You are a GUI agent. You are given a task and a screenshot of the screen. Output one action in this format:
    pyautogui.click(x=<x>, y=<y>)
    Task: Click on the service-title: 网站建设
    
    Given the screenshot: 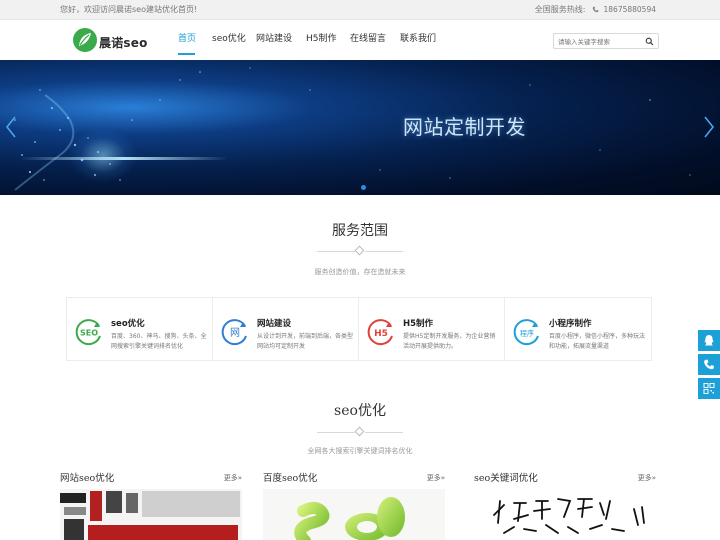 What is the action you would take?
    pyautogui.click(x=274, y=324)
    